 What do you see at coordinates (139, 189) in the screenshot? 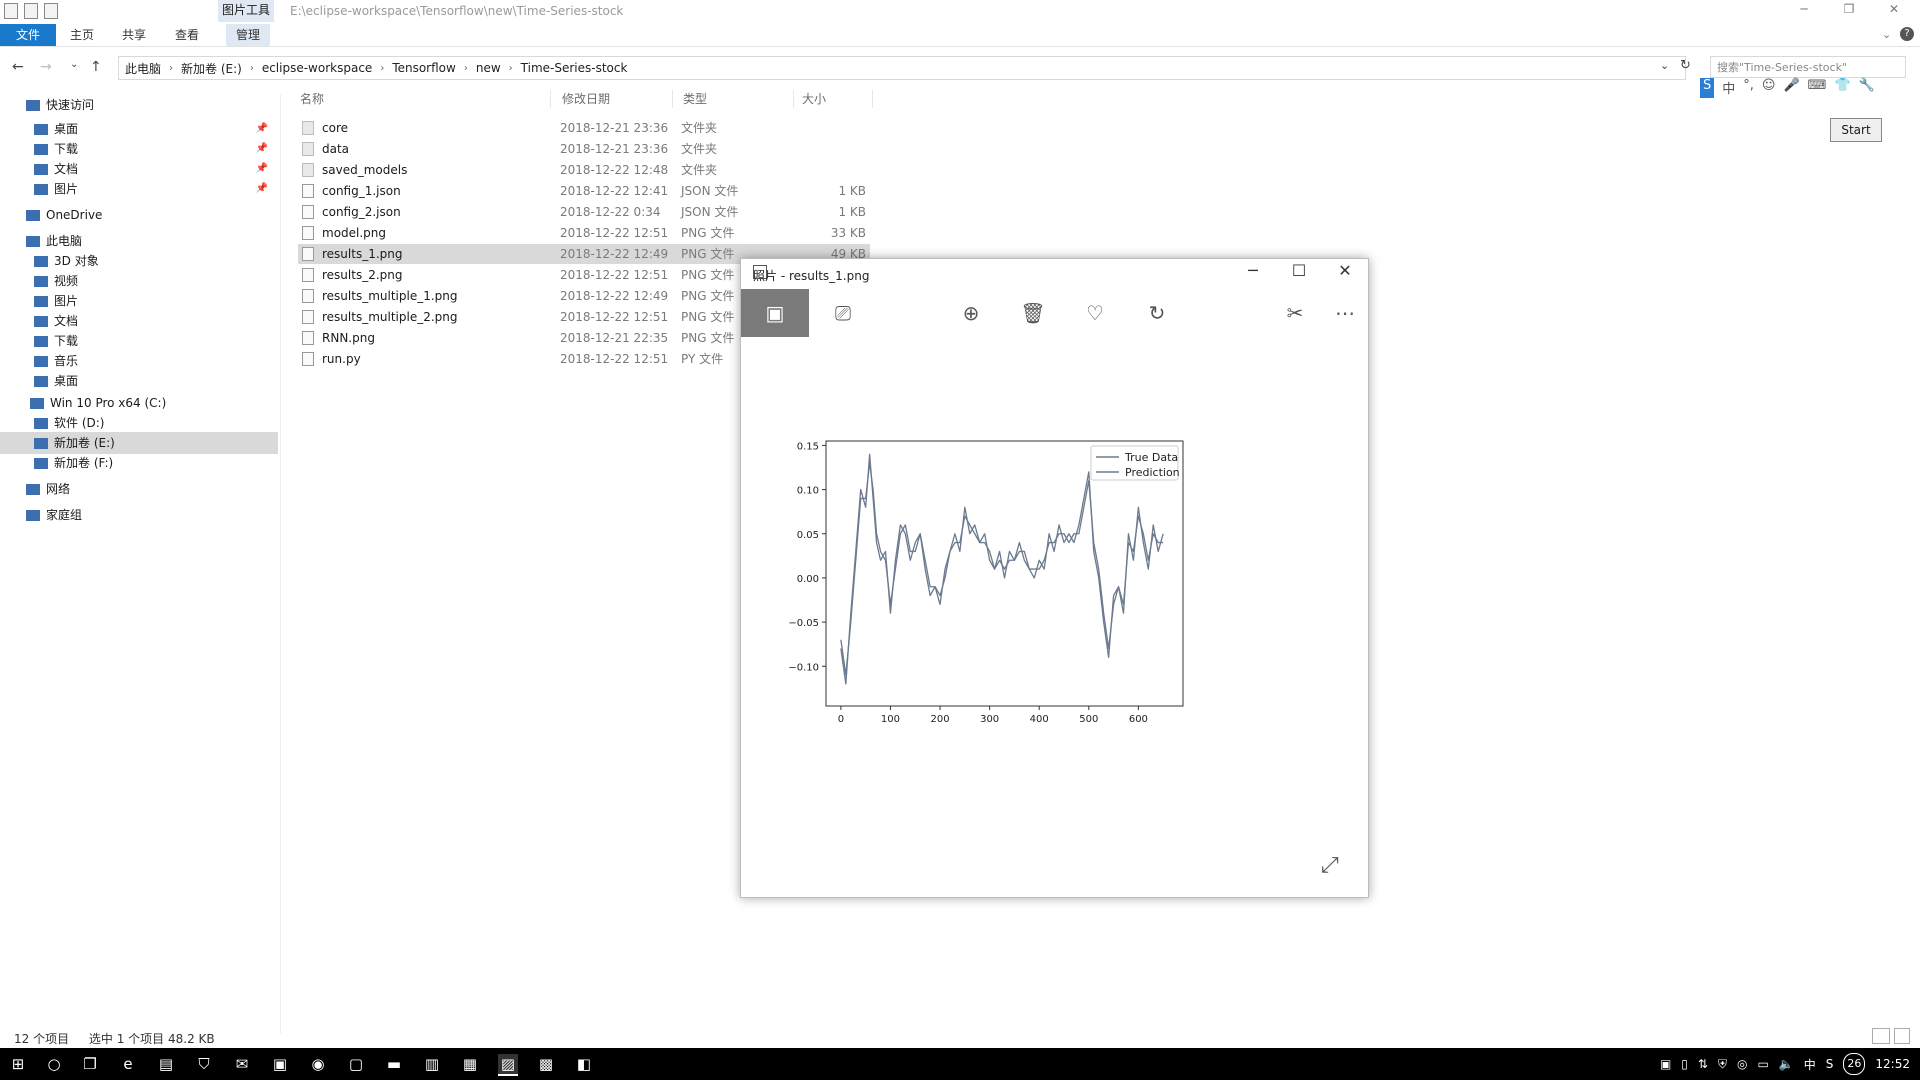
I see `nav-item: 图片 📌` at bounding box center [139, 189].